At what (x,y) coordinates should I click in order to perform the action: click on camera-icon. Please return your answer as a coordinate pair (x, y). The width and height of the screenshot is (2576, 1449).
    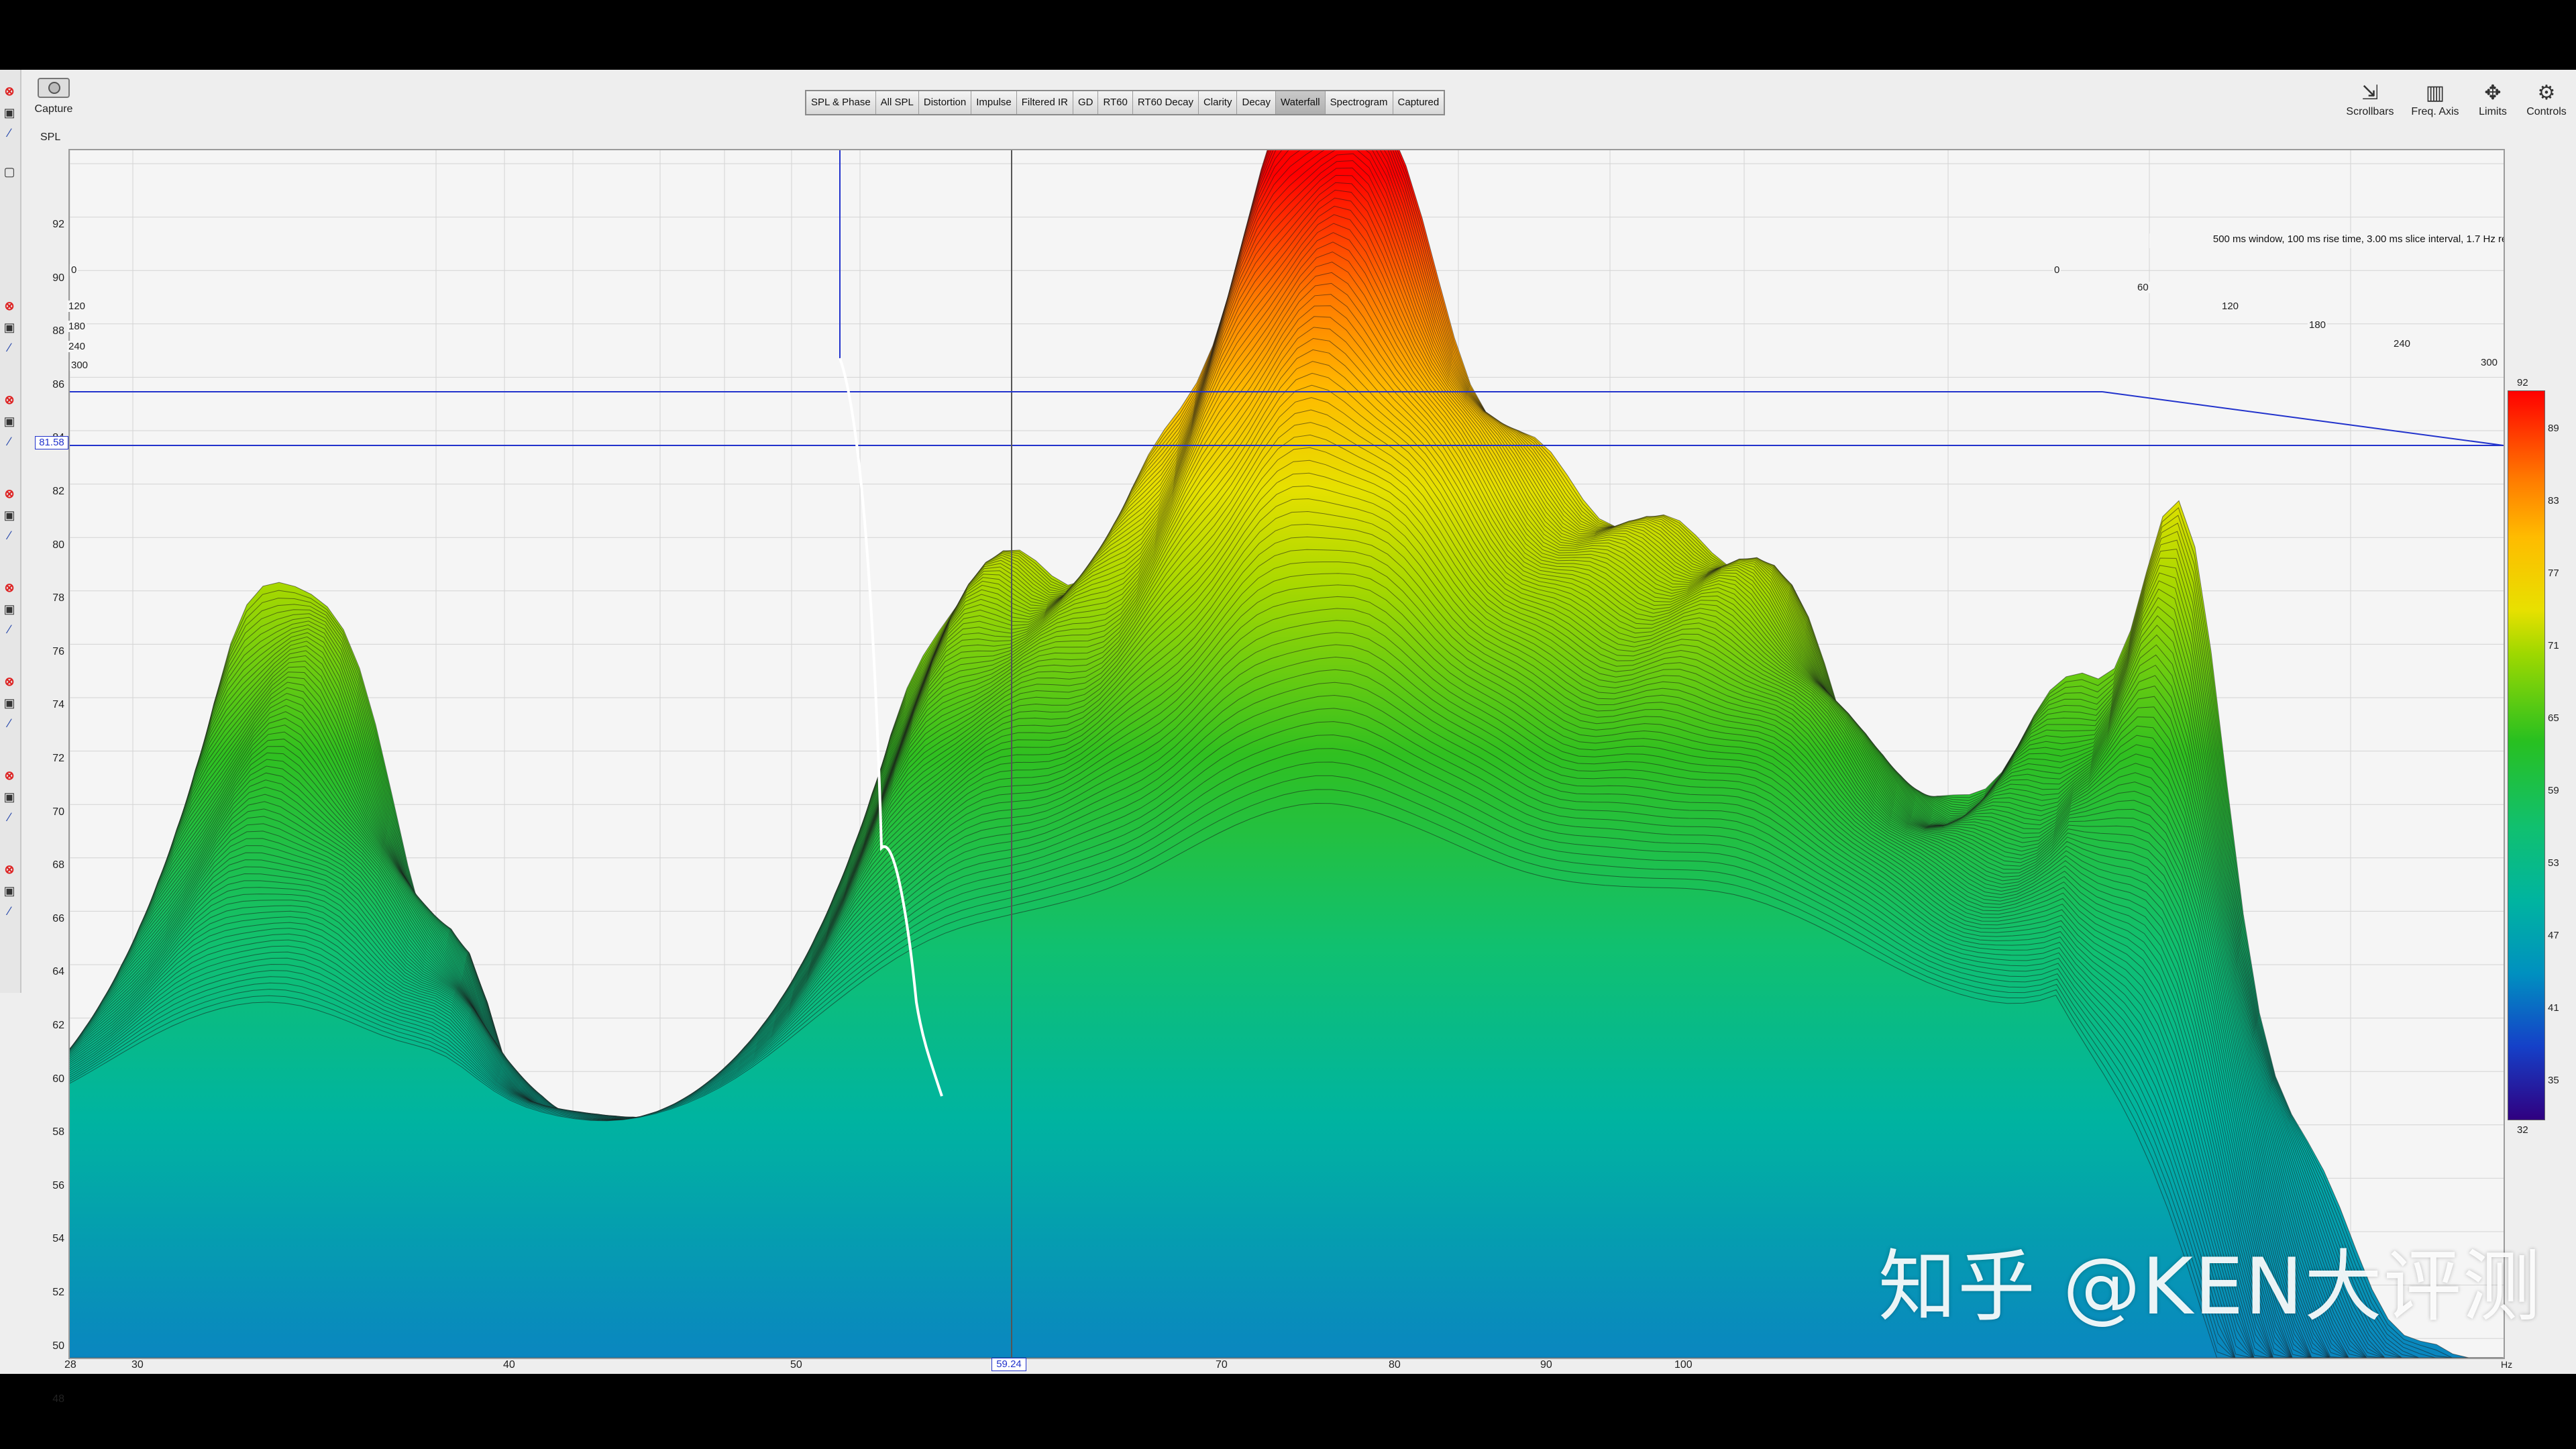
    Looking at the image, I should click on (54, 88).